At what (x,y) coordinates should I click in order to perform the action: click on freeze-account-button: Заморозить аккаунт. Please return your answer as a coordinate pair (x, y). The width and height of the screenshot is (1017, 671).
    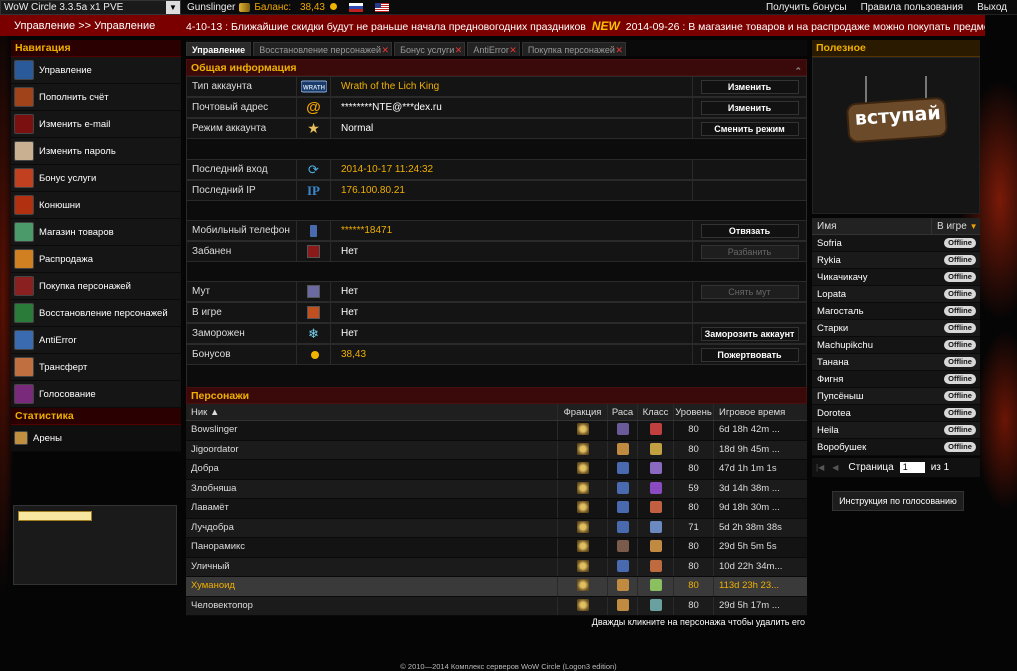
    Looking at the image, I should click on (749, 333).